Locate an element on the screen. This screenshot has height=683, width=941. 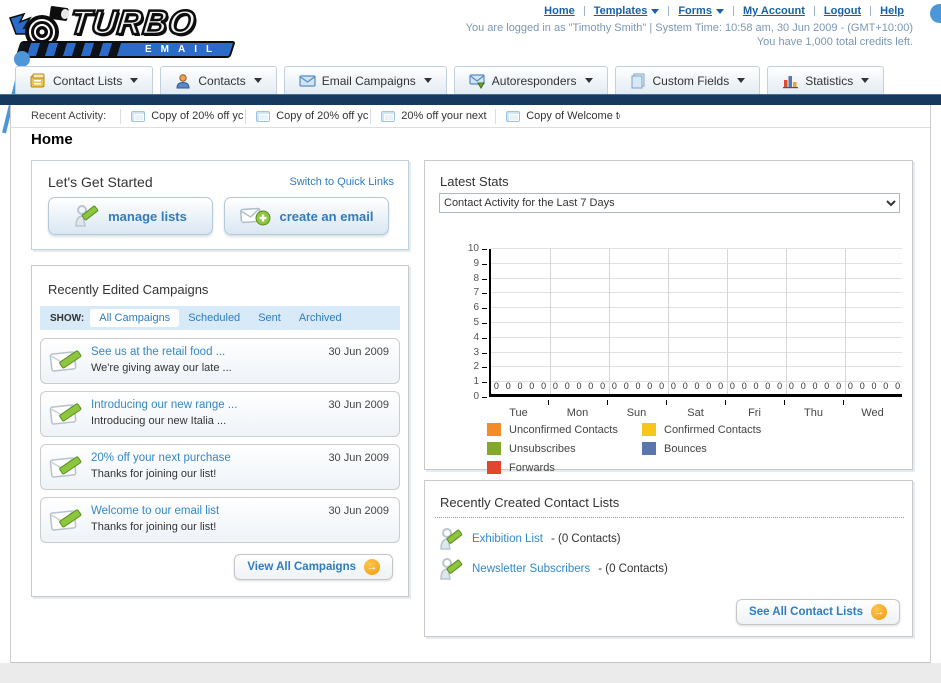
tab-contact-lists: Contact Lists is located at coordinates (84, 80).